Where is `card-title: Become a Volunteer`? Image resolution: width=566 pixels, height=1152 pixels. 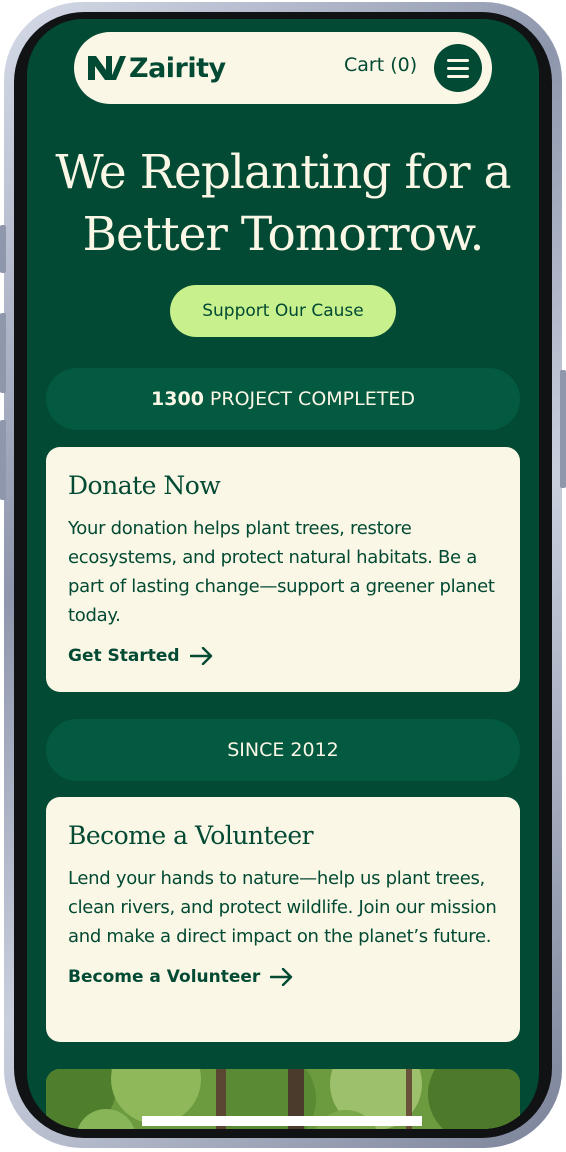 card-title: Become a Volunteer is located at coordinates (191, 835).